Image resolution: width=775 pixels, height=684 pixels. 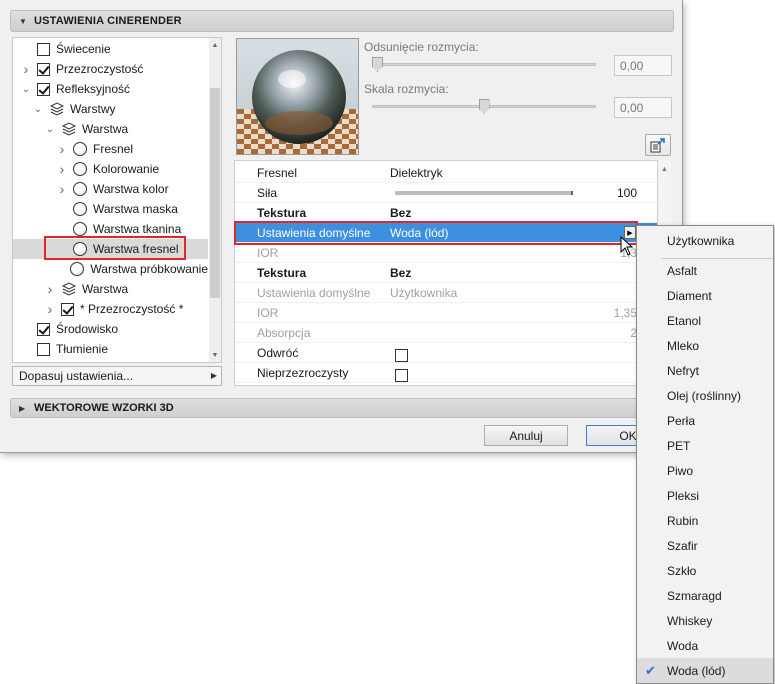 What do you see at coordinates (117, 376) in the screenshot?
I see `adjust-settings-dropdown: Dopasuj ustawienia... ▶` at bounding box center [117, 376].